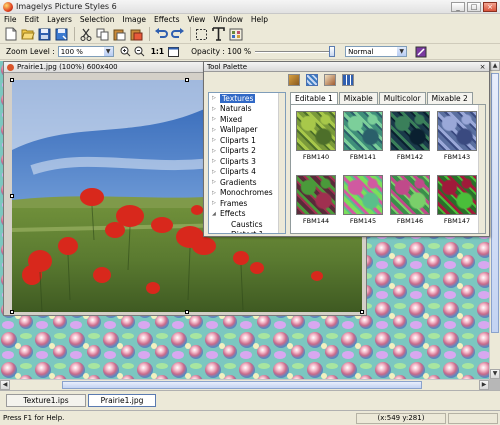  I want to click on save-button, so click(44, 34).